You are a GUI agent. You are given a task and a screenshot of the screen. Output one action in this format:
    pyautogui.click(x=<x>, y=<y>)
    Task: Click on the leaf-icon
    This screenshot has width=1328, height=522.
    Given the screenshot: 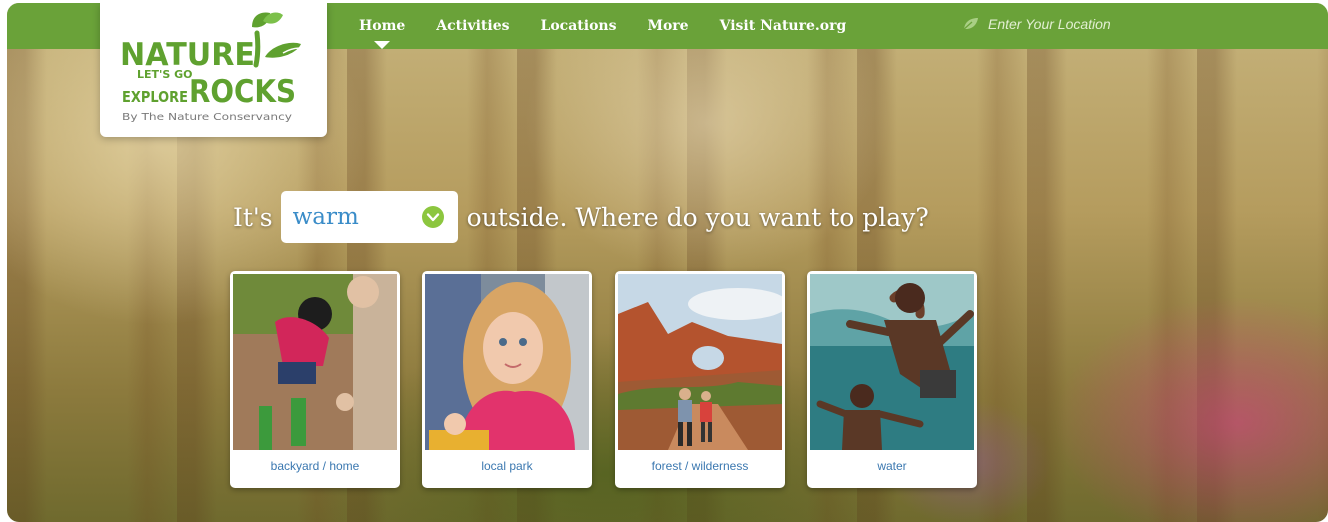 What is the action you would take?
    pyautogui.click(x=970, y=24)
    